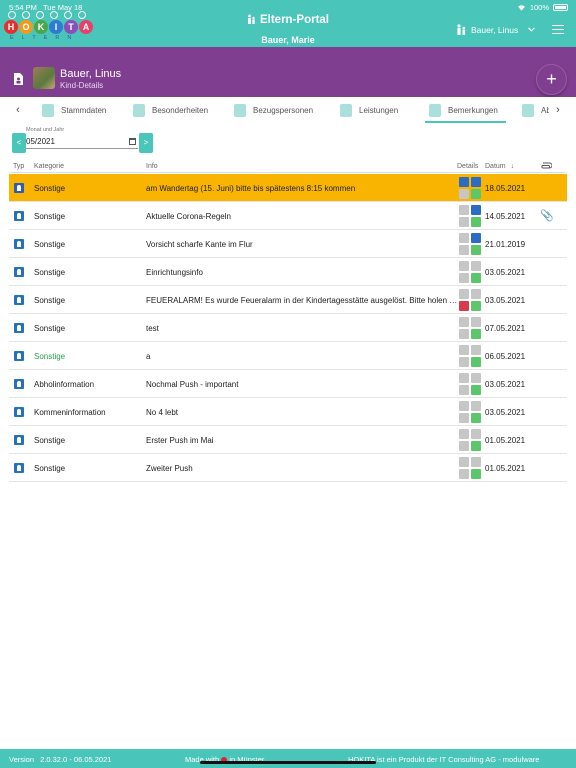  What do you see at coordinates (539, 7) in the screenshot?
I see `battery-percent: 100%` at bounding box center [539, 7].